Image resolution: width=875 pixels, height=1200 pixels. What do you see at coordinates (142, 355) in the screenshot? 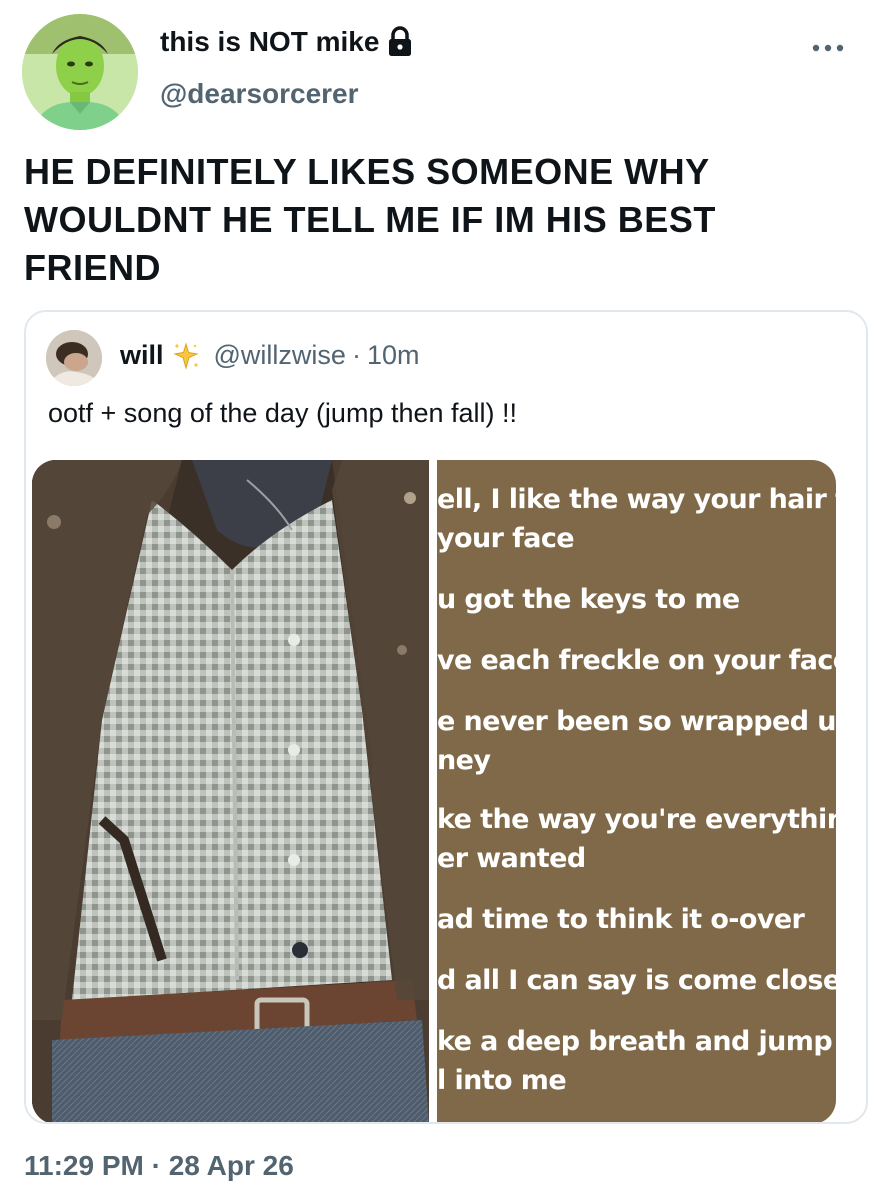
I see `quote-author-name: will` at bounding box center [142, 355].